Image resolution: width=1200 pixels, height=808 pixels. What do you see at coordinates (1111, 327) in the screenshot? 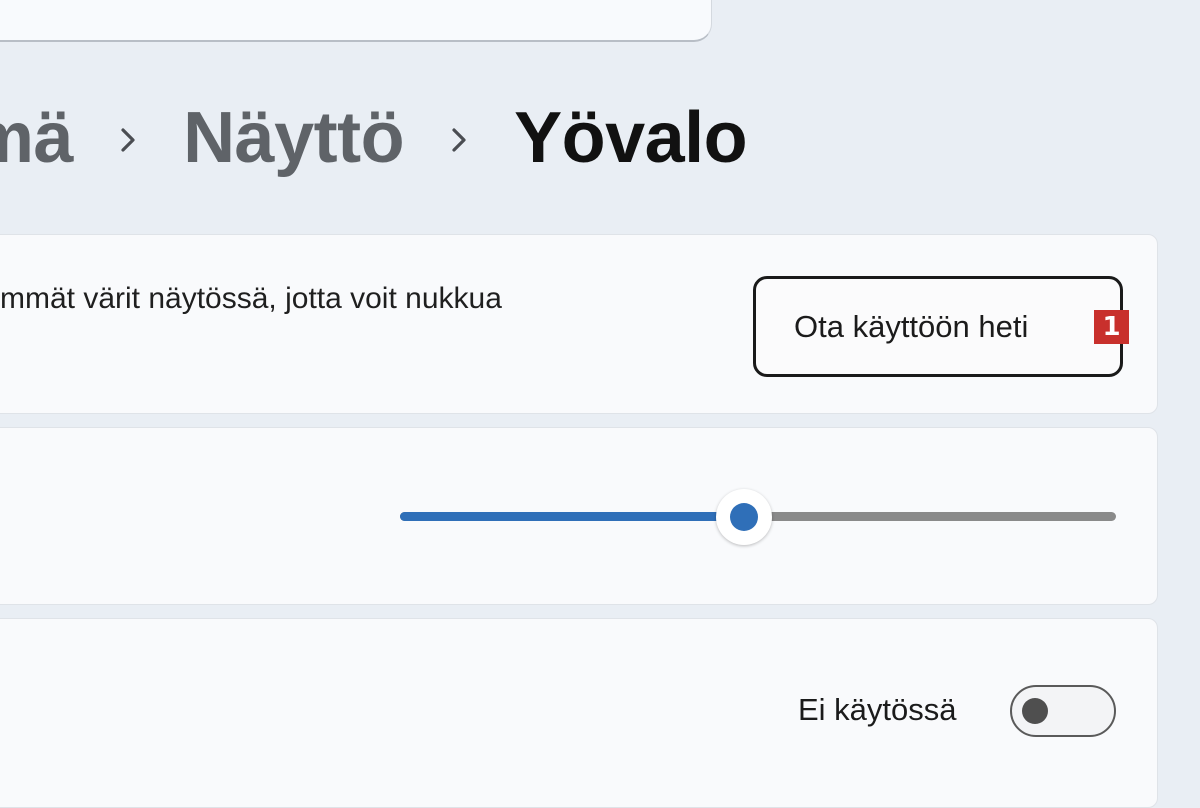
I see `step-marker-badge: 1` at bounding box center [1111, 327].